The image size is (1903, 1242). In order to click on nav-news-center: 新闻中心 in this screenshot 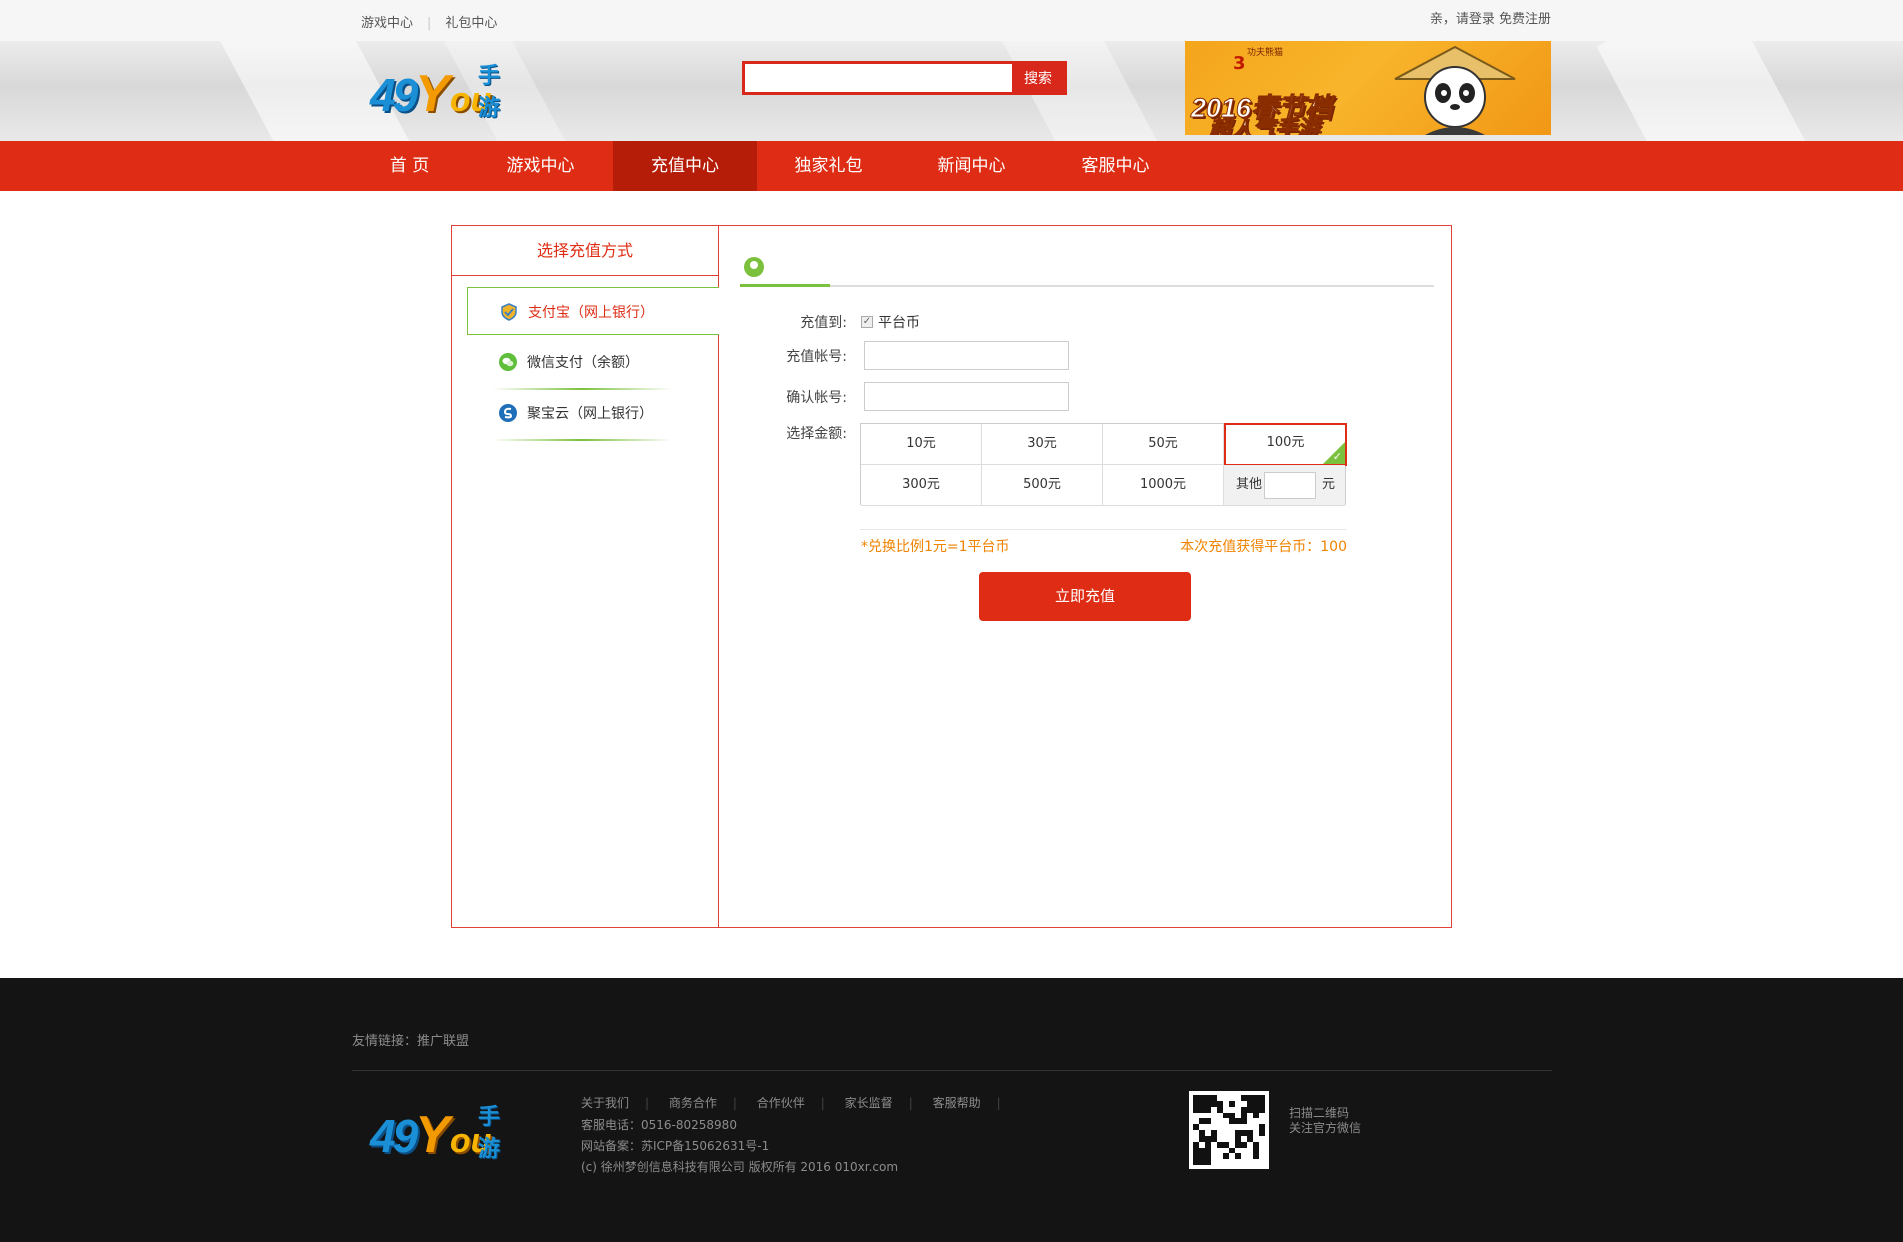, I will do `click(971, 166)`.